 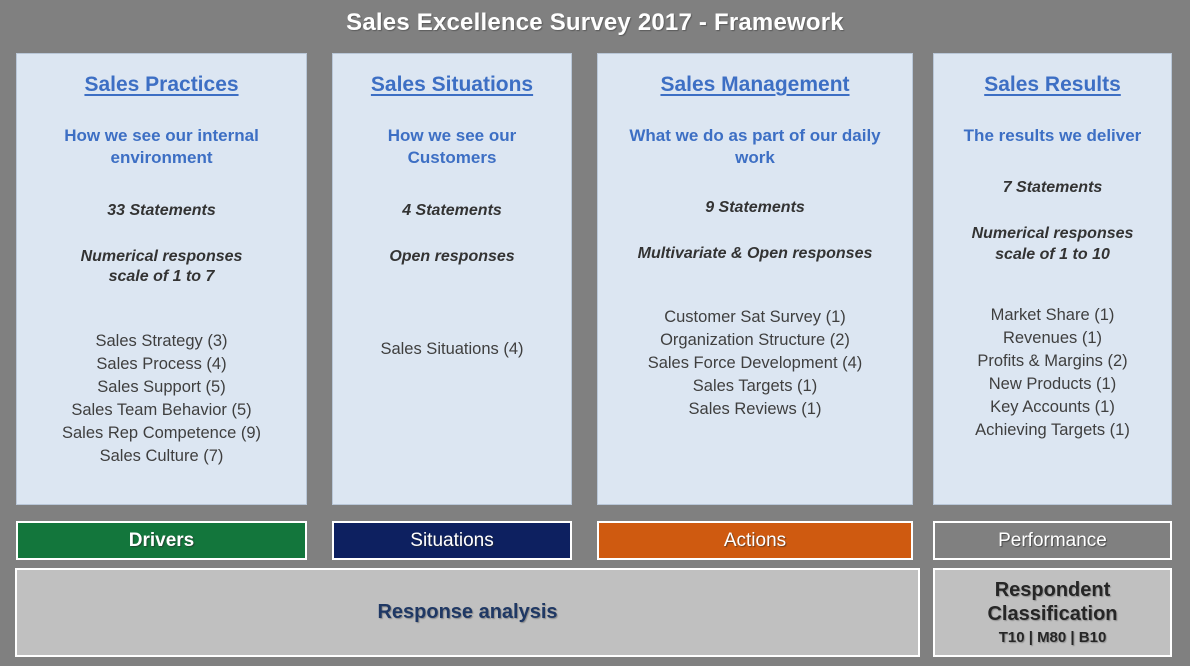 I want to click on band-label: Performance, so click(x=1052, y=540).